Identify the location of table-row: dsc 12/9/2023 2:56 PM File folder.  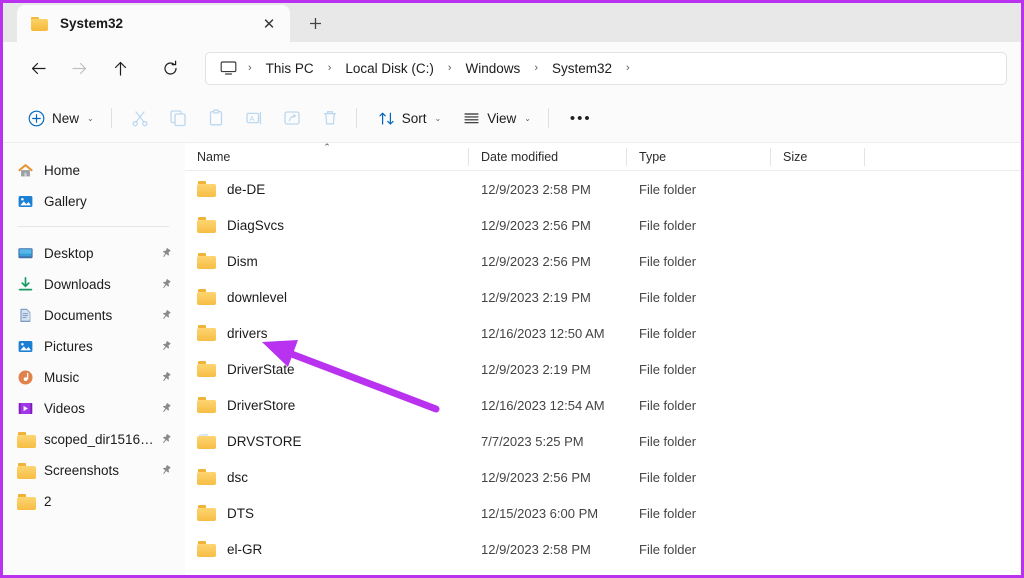
(603, 477).